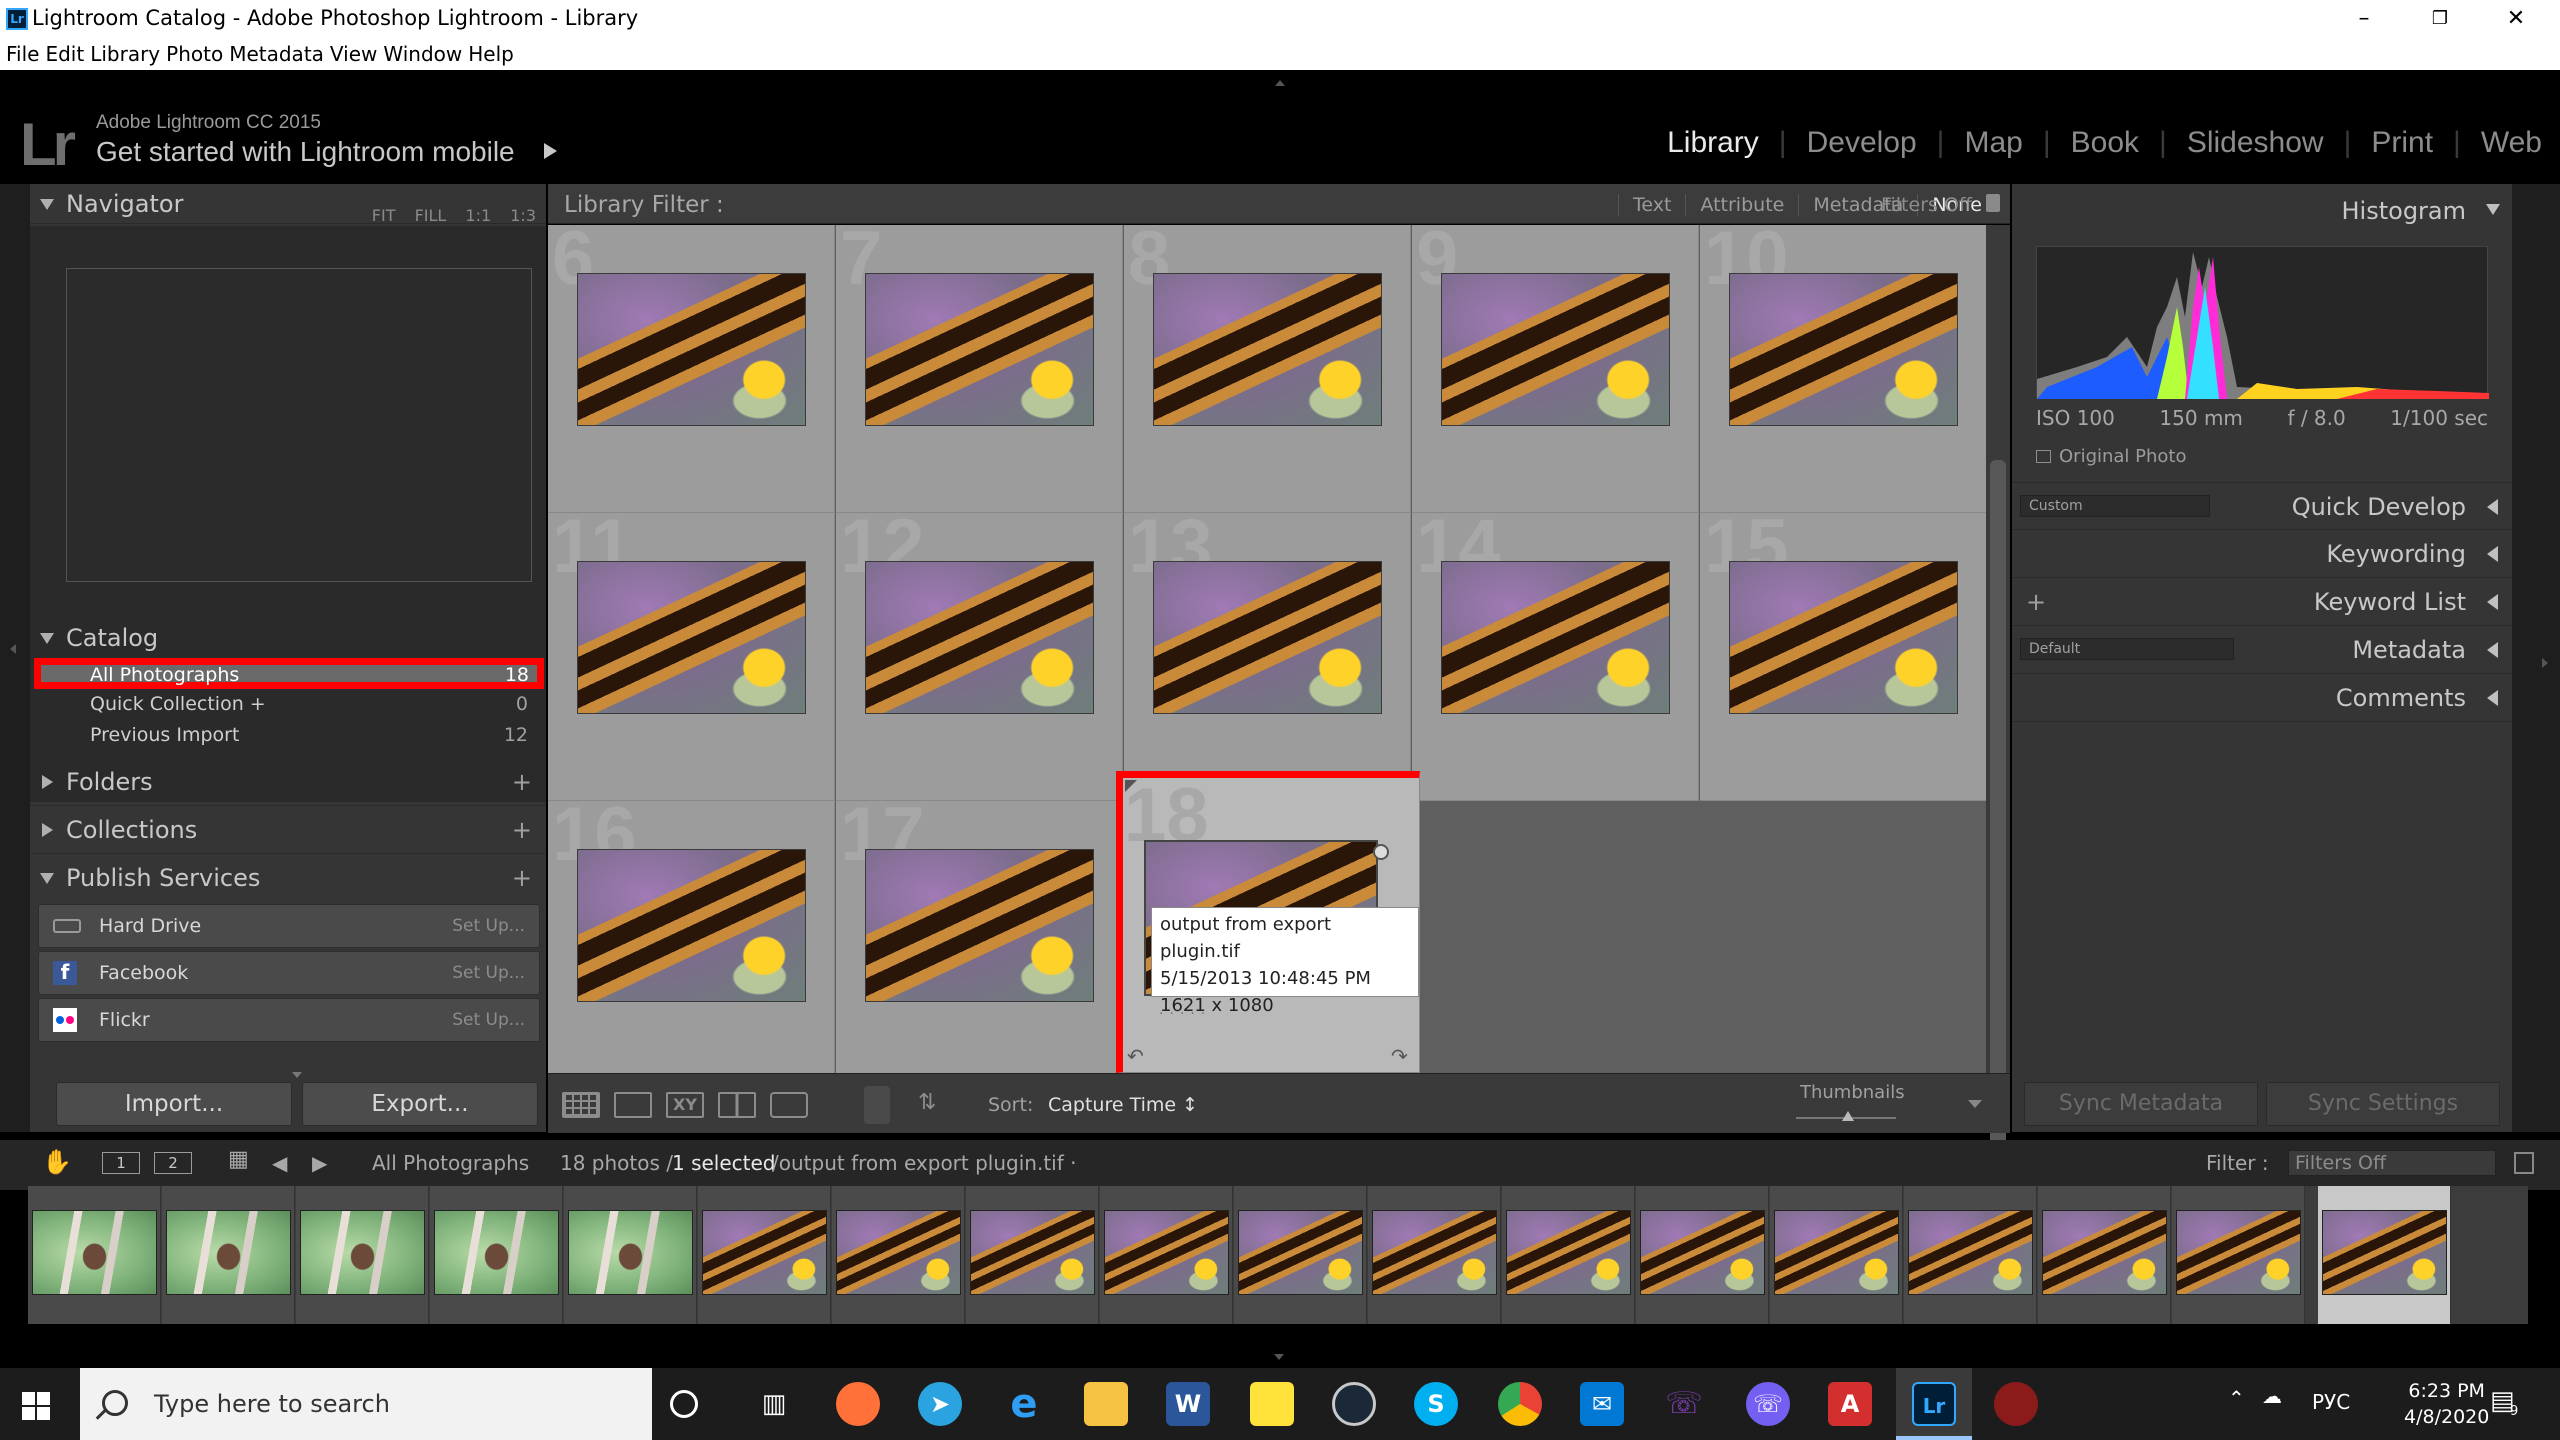  Describe the element at coordinates (2384, 1255) in the screenshot. I see `filmstrip-cell-selected` at that location.